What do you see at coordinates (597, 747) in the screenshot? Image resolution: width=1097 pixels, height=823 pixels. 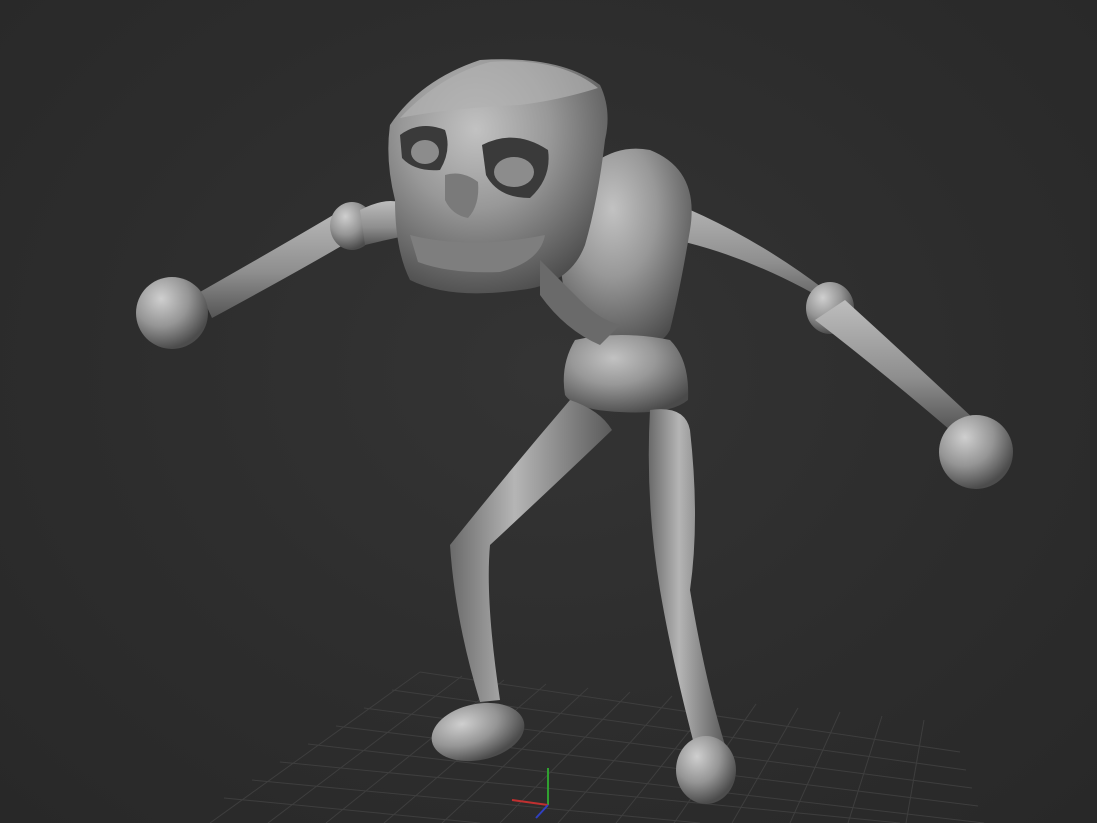 I see `floor-grid` at bounding box center [597, 747].